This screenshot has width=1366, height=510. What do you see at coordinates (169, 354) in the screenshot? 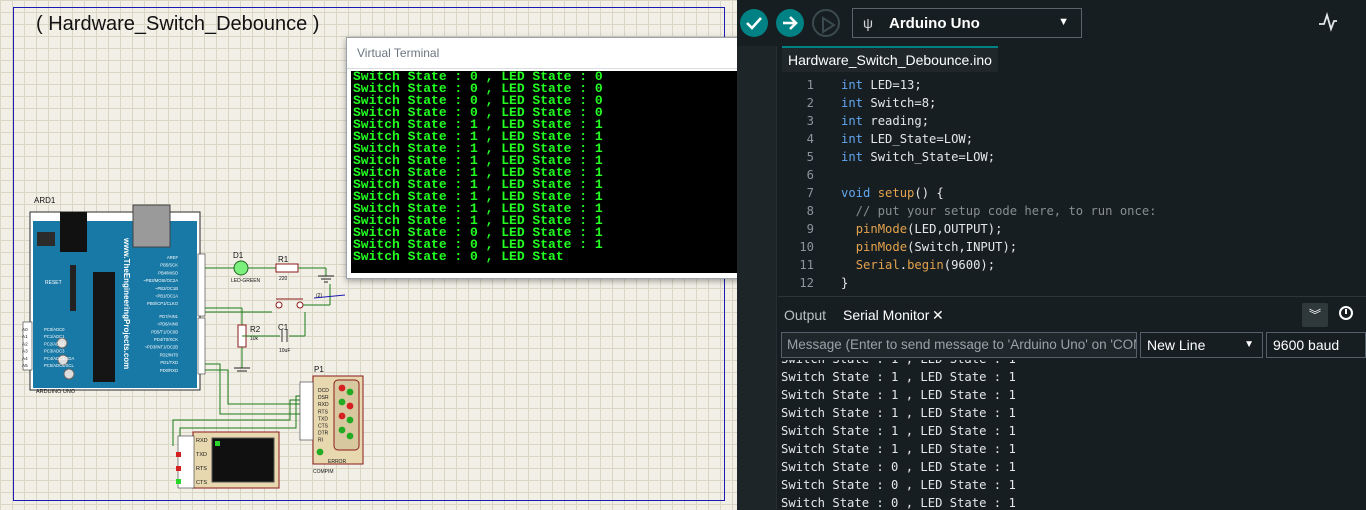
I see `board-pin-label: PD2/INT0` at bounding box center [169, 354].